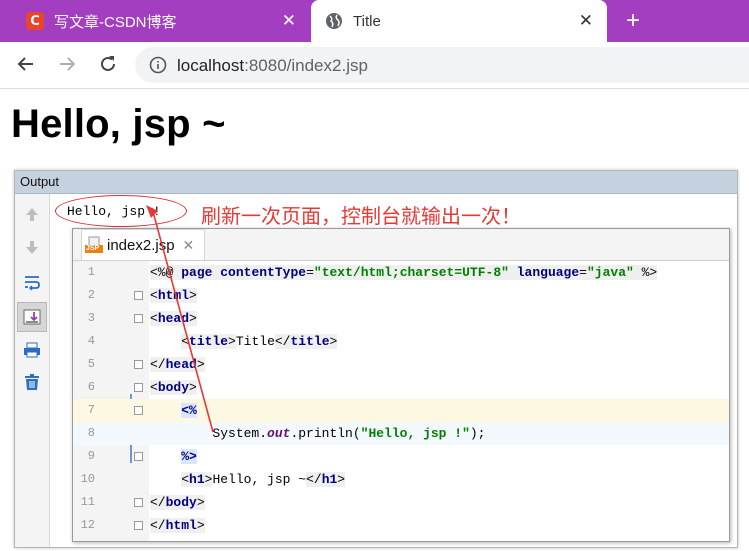 The height and width of the screenshot is (551, 749). Describe the element at coordinates (459, 21) in the screenshot. I see `tab-title-active: Title ✕` at that location.